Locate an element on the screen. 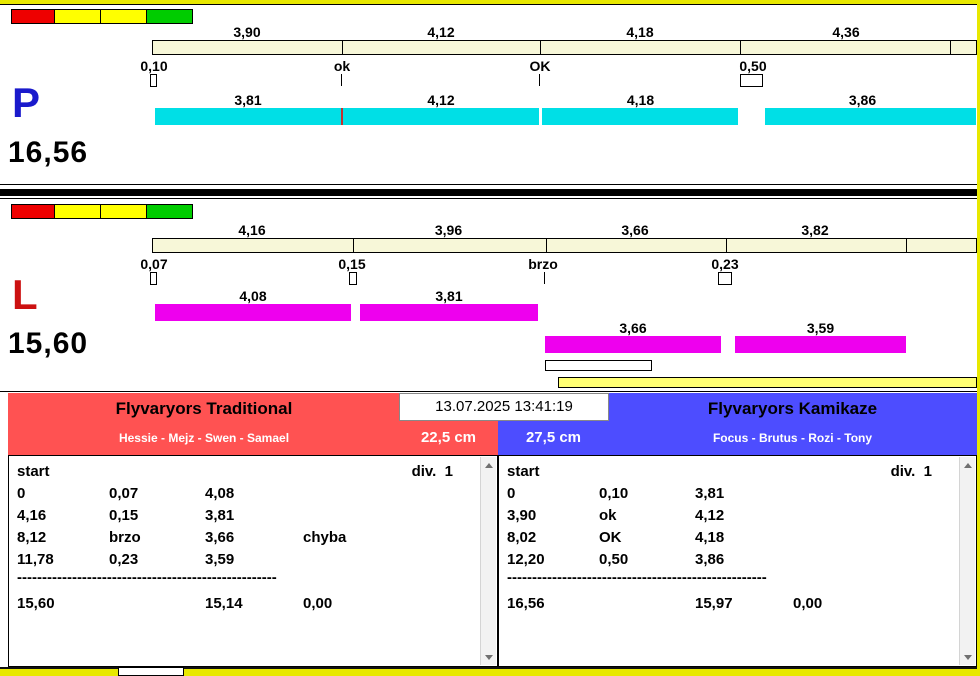  total-row: 15,60 15,14 0,00 is located at coordinates (253, 604).